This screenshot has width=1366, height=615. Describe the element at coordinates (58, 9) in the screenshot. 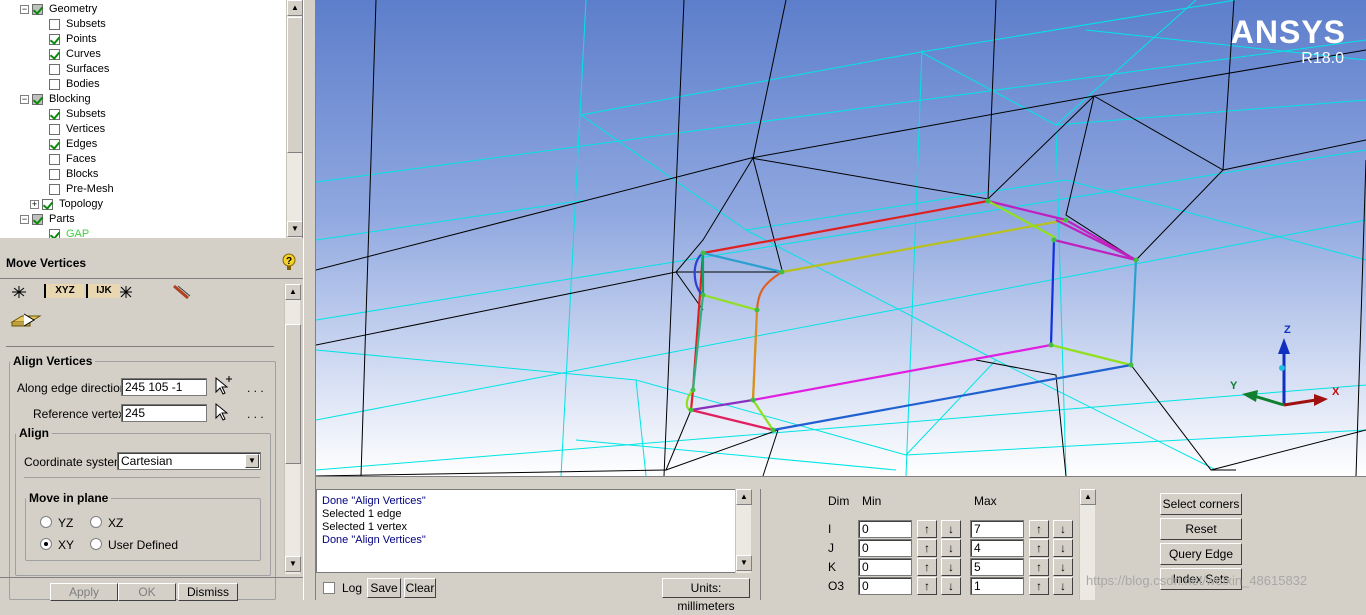

I see `tree-item: − Geometry` at that location.